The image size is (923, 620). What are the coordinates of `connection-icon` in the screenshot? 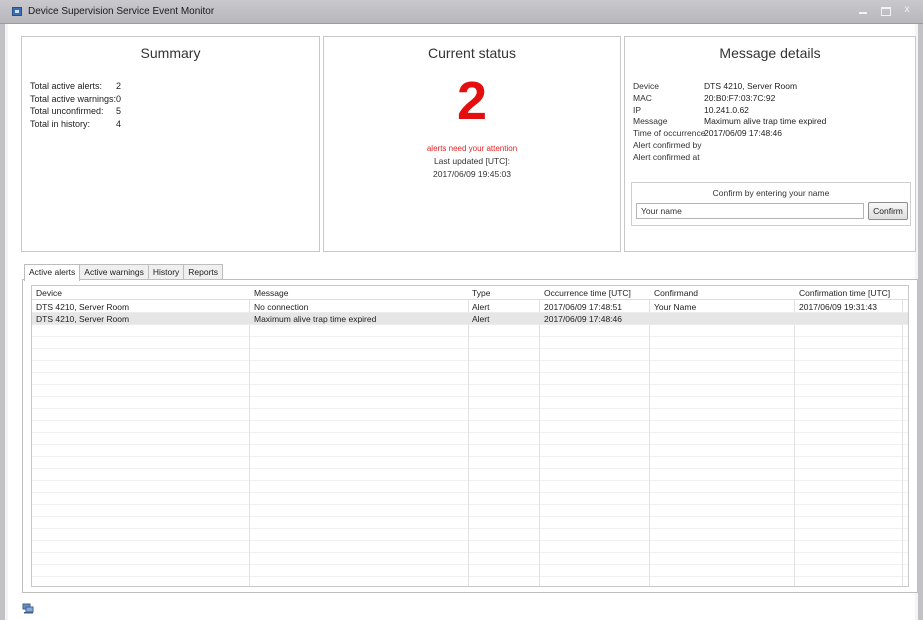 It's located at (28, 608).